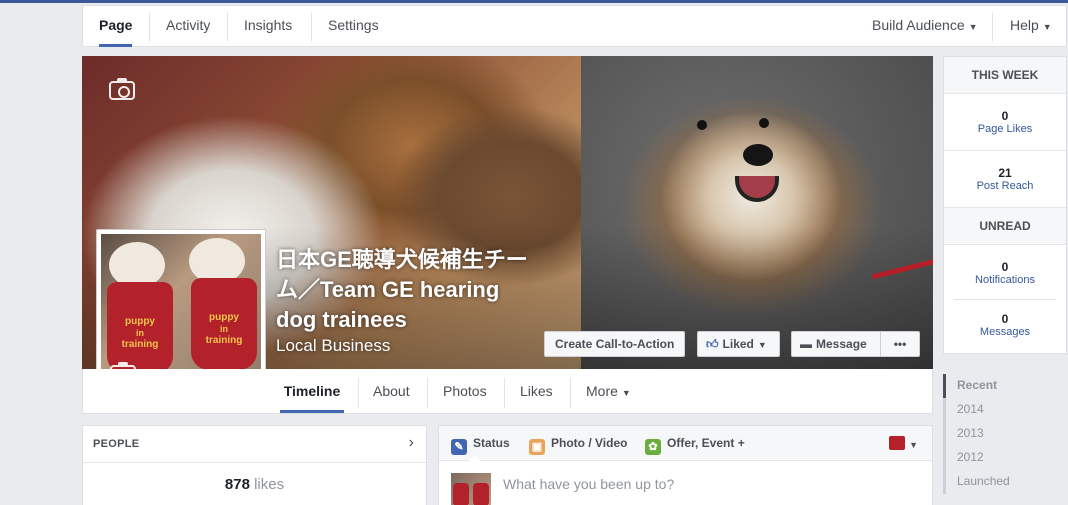 This screenshot has height=505, width=1068. Describe the element at coordinates (391, 391) in the screenshot. I see `tab-about: About` at that location.